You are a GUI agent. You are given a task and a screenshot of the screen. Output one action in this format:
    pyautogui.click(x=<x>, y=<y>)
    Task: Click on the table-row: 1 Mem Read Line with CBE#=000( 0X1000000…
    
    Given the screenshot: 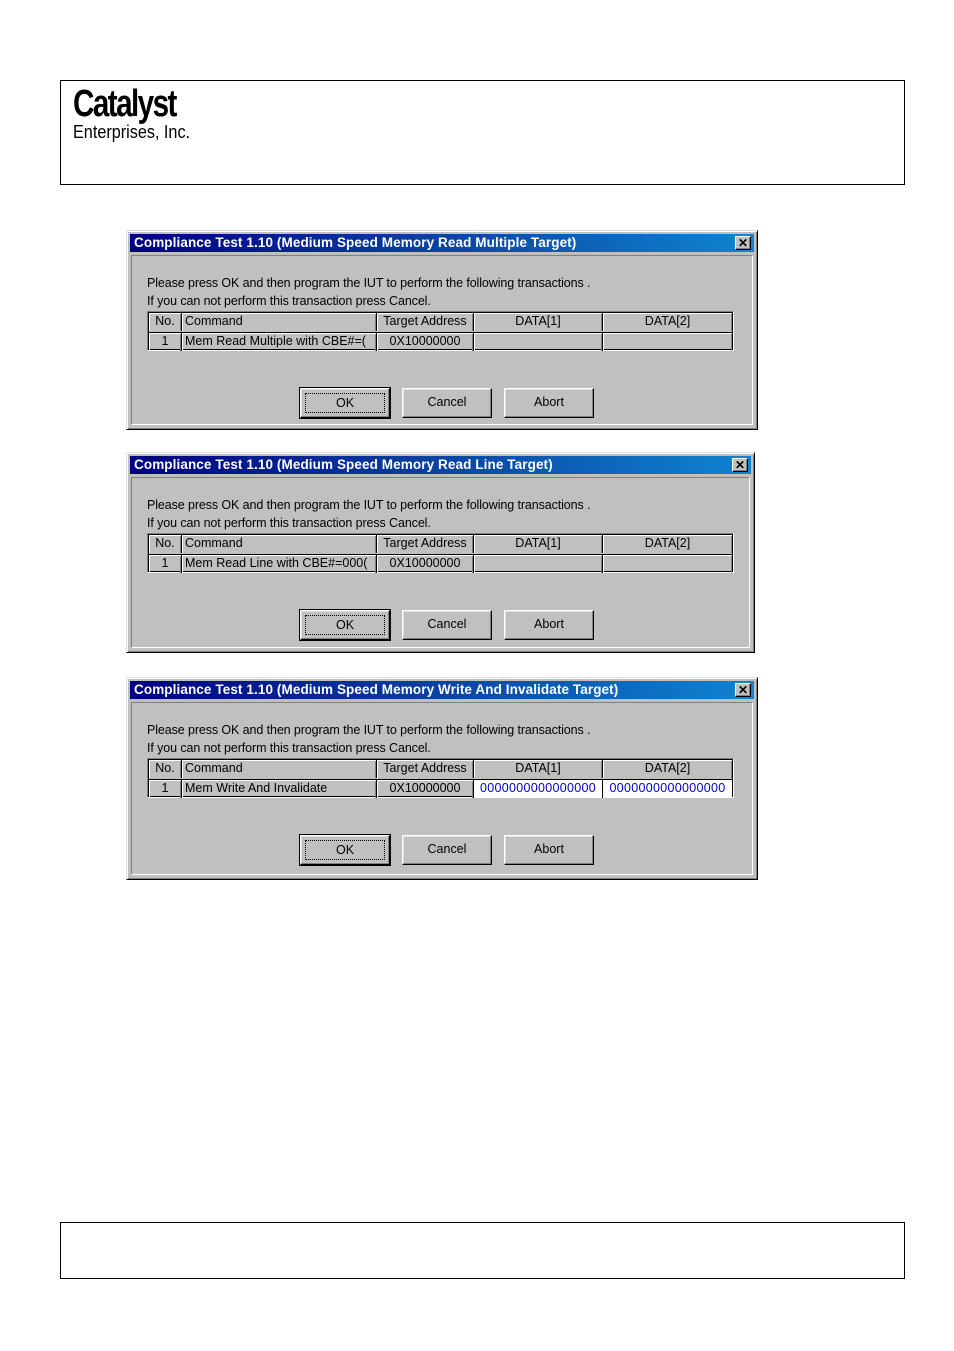 What is the action you would take?
    pyautogui.click(x=440, y=563)
    